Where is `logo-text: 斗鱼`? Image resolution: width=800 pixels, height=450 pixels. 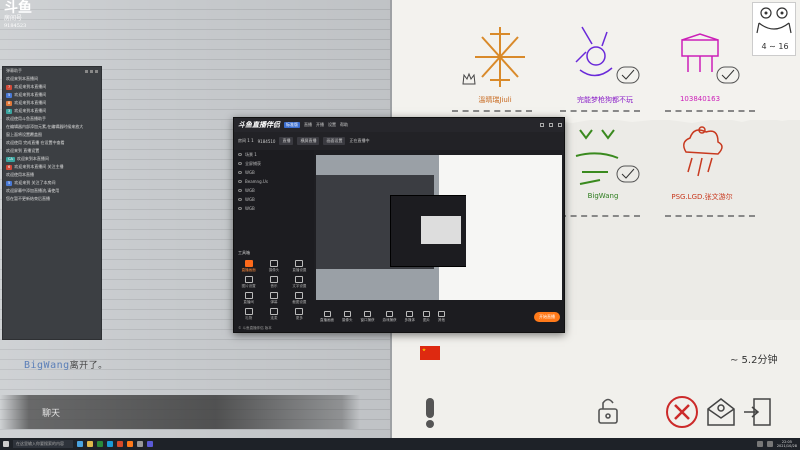 logo-text: 斗鱼 is located at coordinates (18, 8).